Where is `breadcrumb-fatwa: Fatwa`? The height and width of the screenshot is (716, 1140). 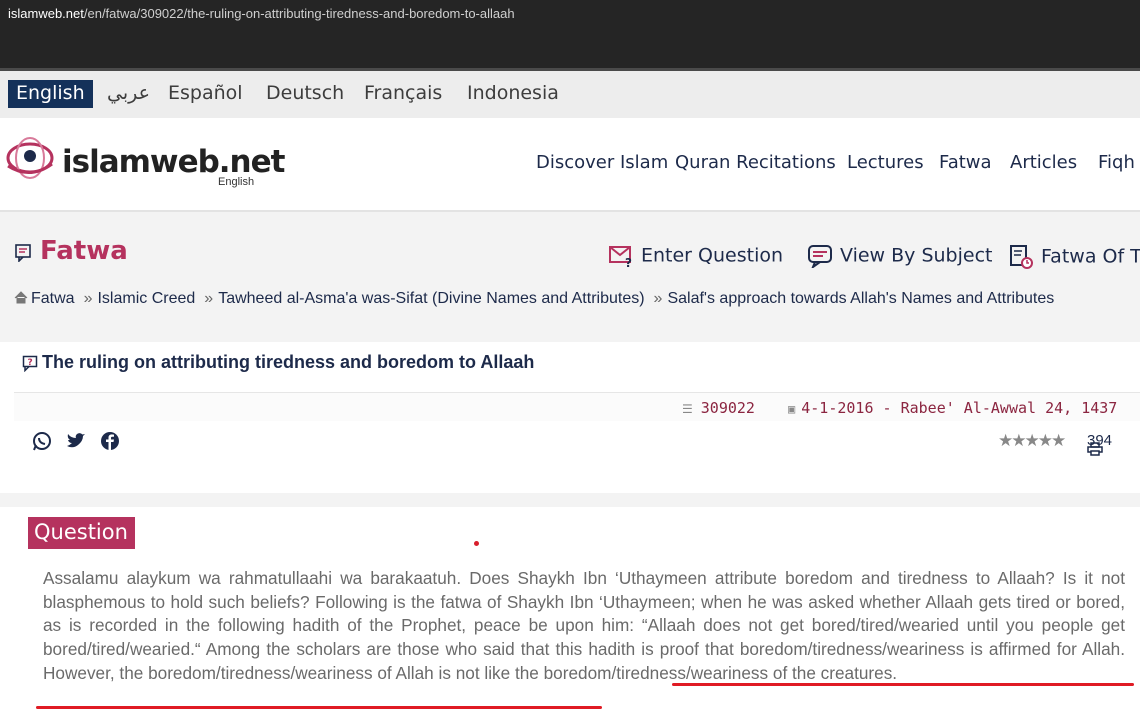 breadcrumb-fatwa: Fatwa is located at coordinates (53, 298).